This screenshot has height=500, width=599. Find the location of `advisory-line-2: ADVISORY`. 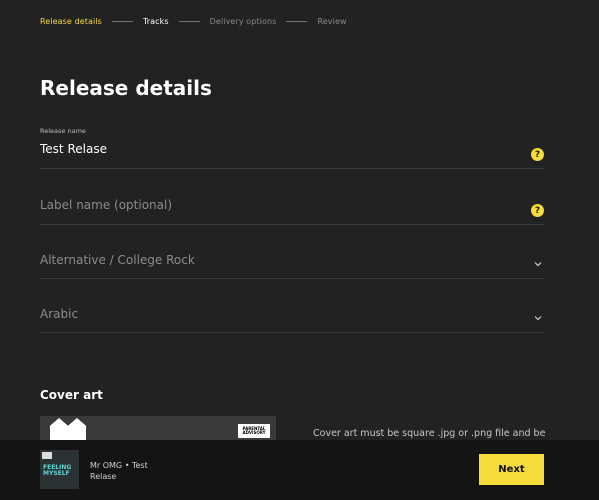

advisory-line-2: ADVISORY is located at coordinates (254, 432).